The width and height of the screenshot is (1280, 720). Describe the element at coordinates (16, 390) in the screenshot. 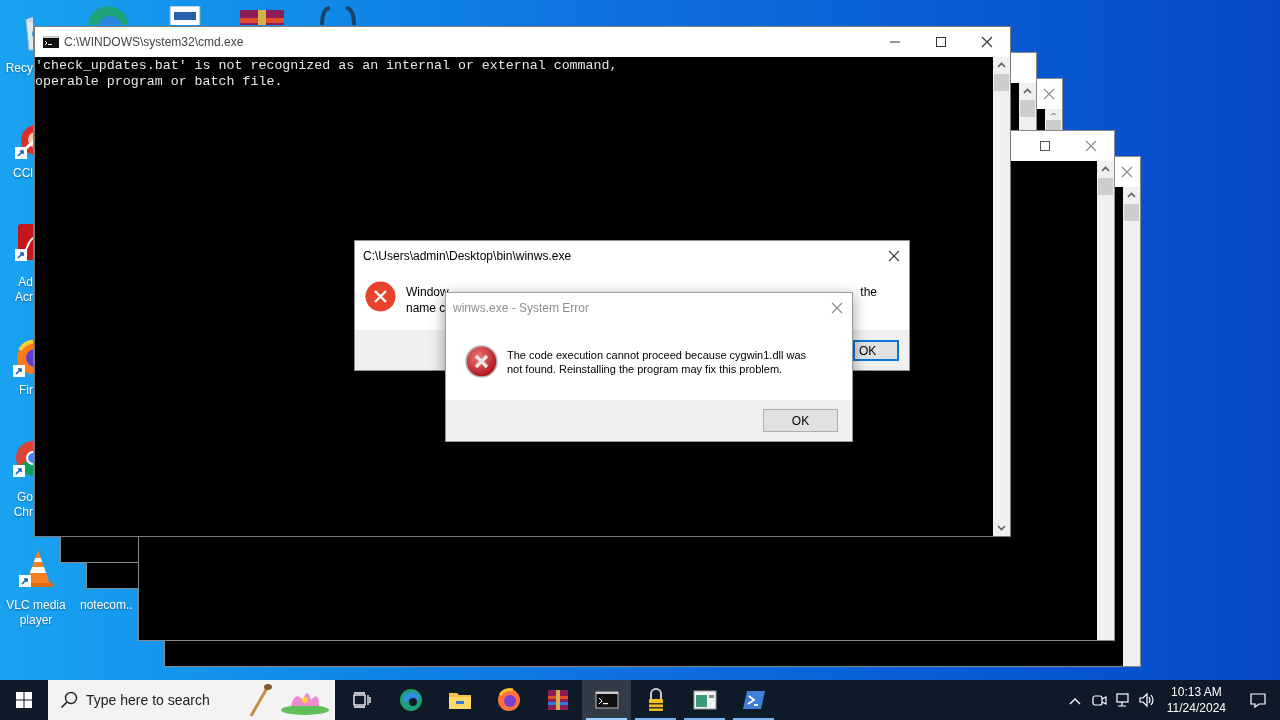

I see `desktop-icon-label: Fir` at that location.